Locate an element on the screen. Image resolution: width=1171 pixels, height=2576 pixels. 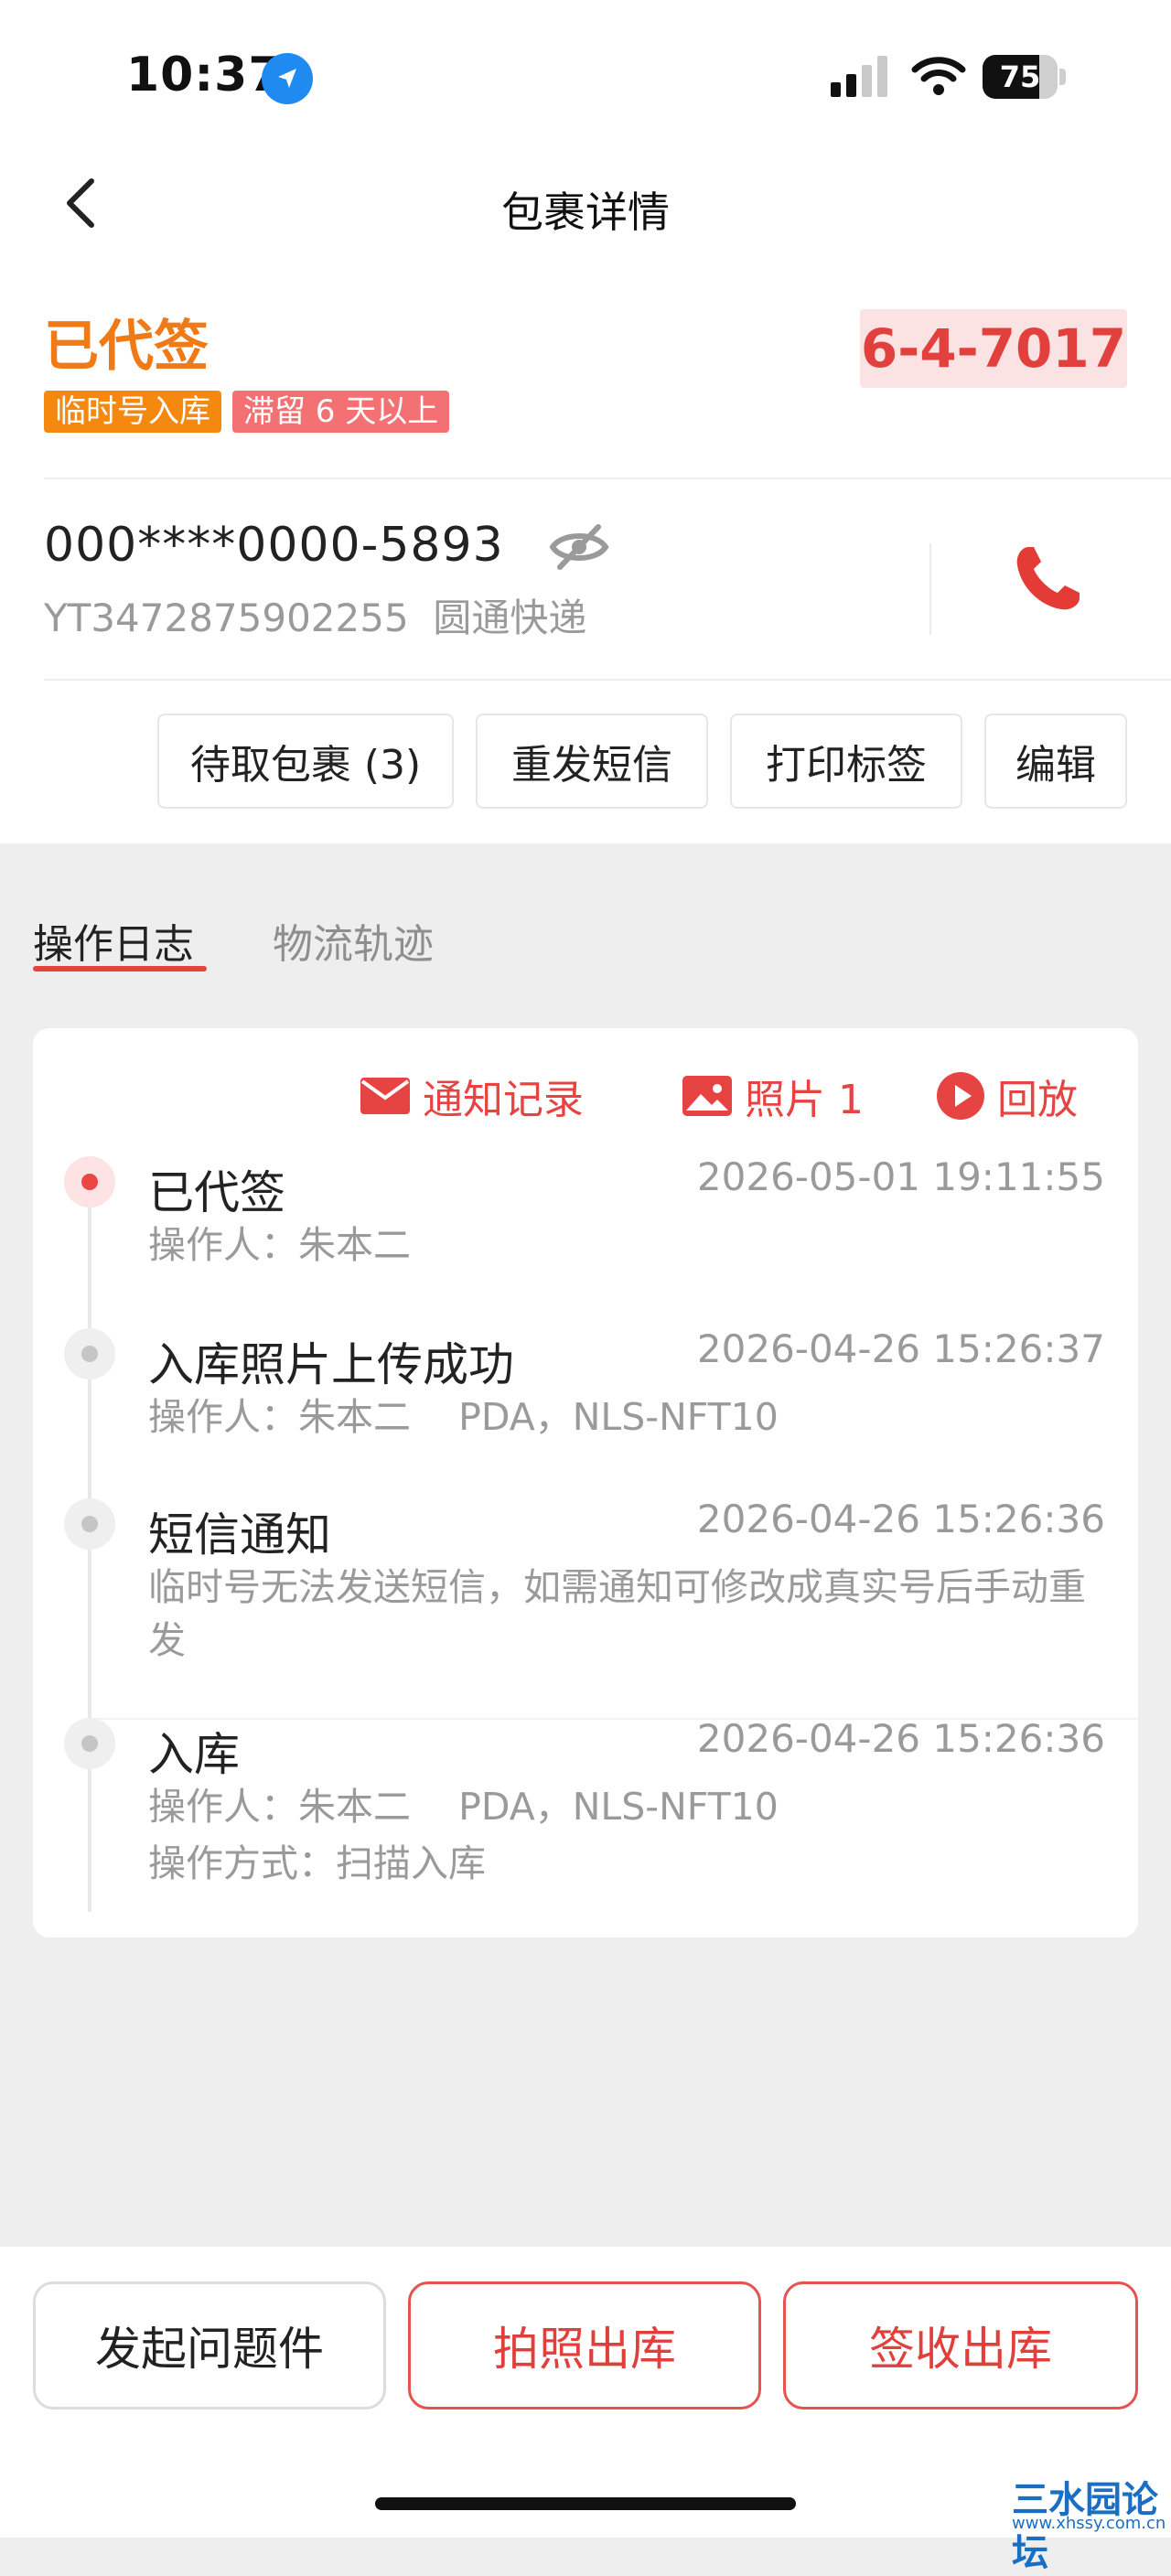
mail-icon is located at coordinates (385, 1096).